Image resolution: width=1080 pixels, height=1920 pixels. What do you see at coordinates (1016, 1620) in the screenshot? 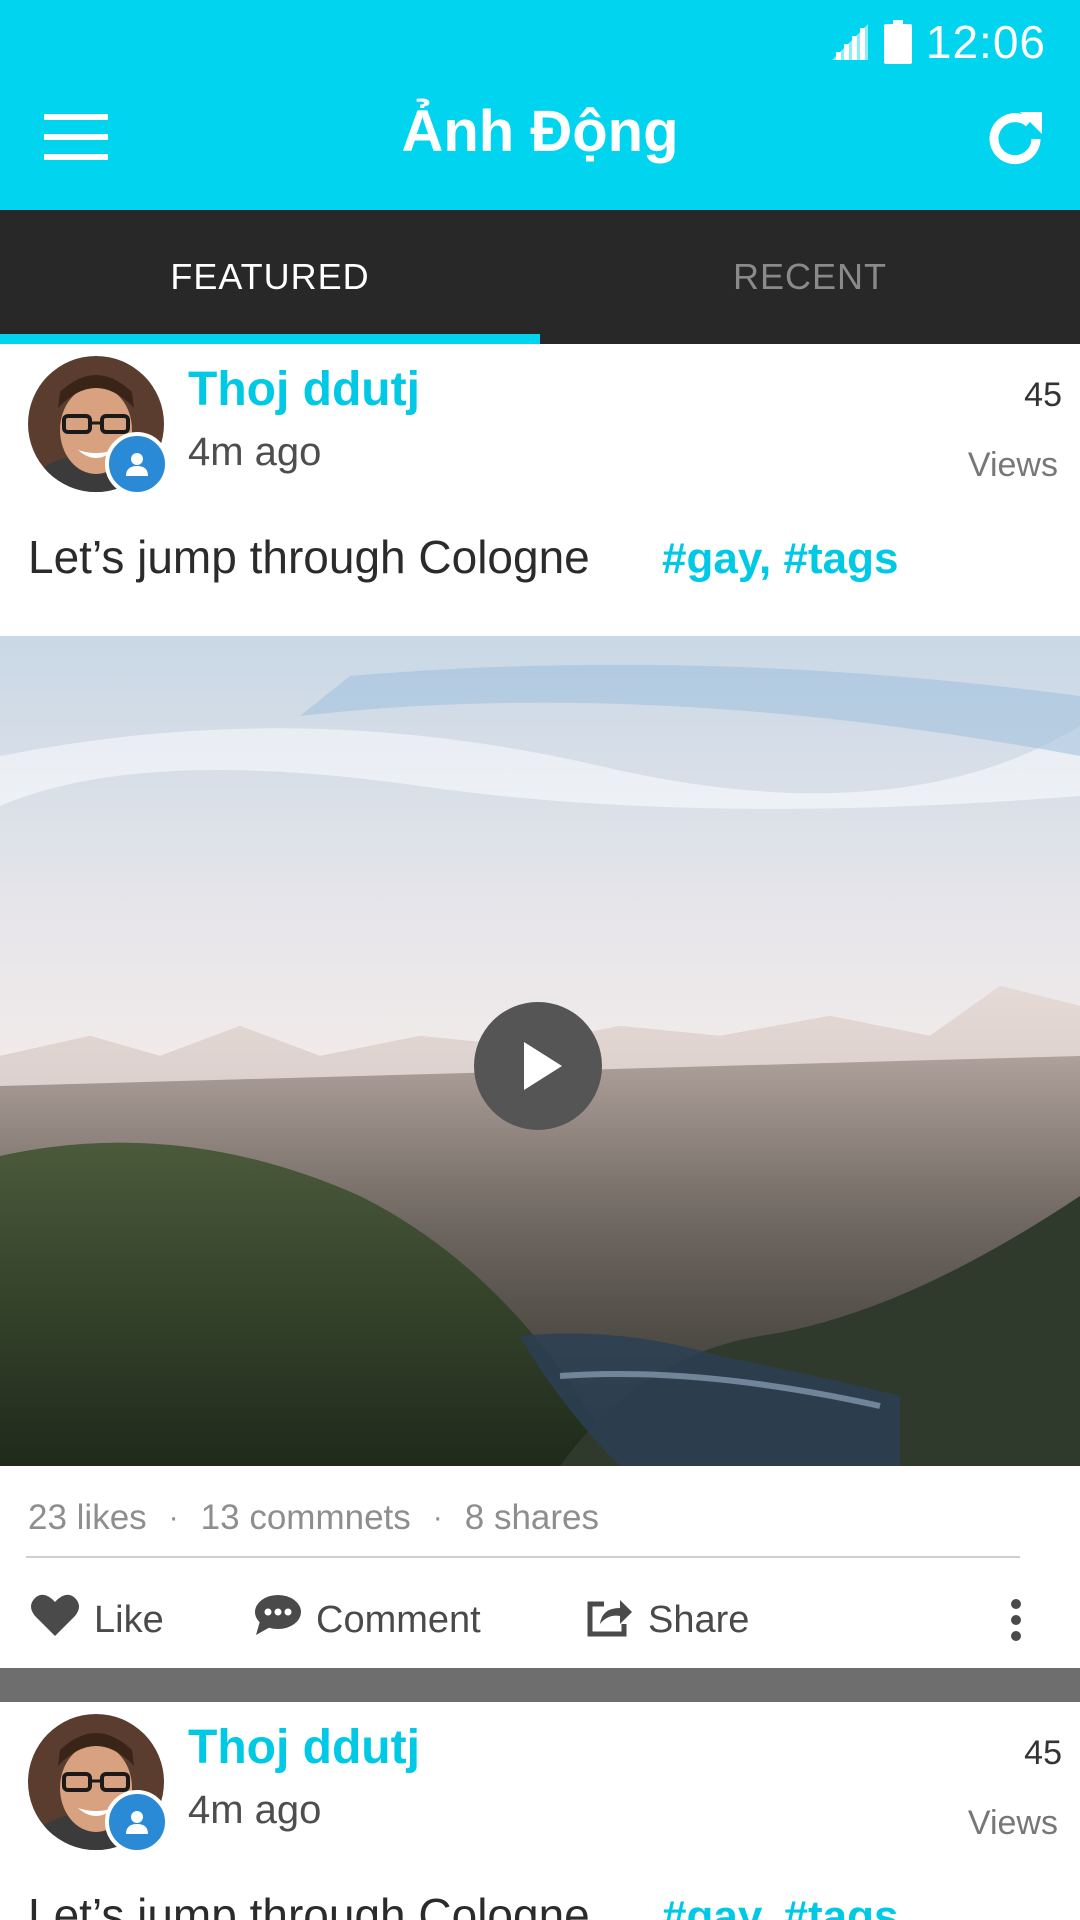
I see `more-options-icon` at bounding box center [1016, 1620].